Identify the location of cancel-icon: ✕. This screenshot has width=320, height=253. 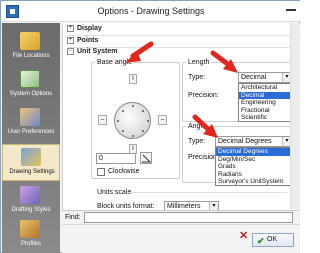
(243, 235).